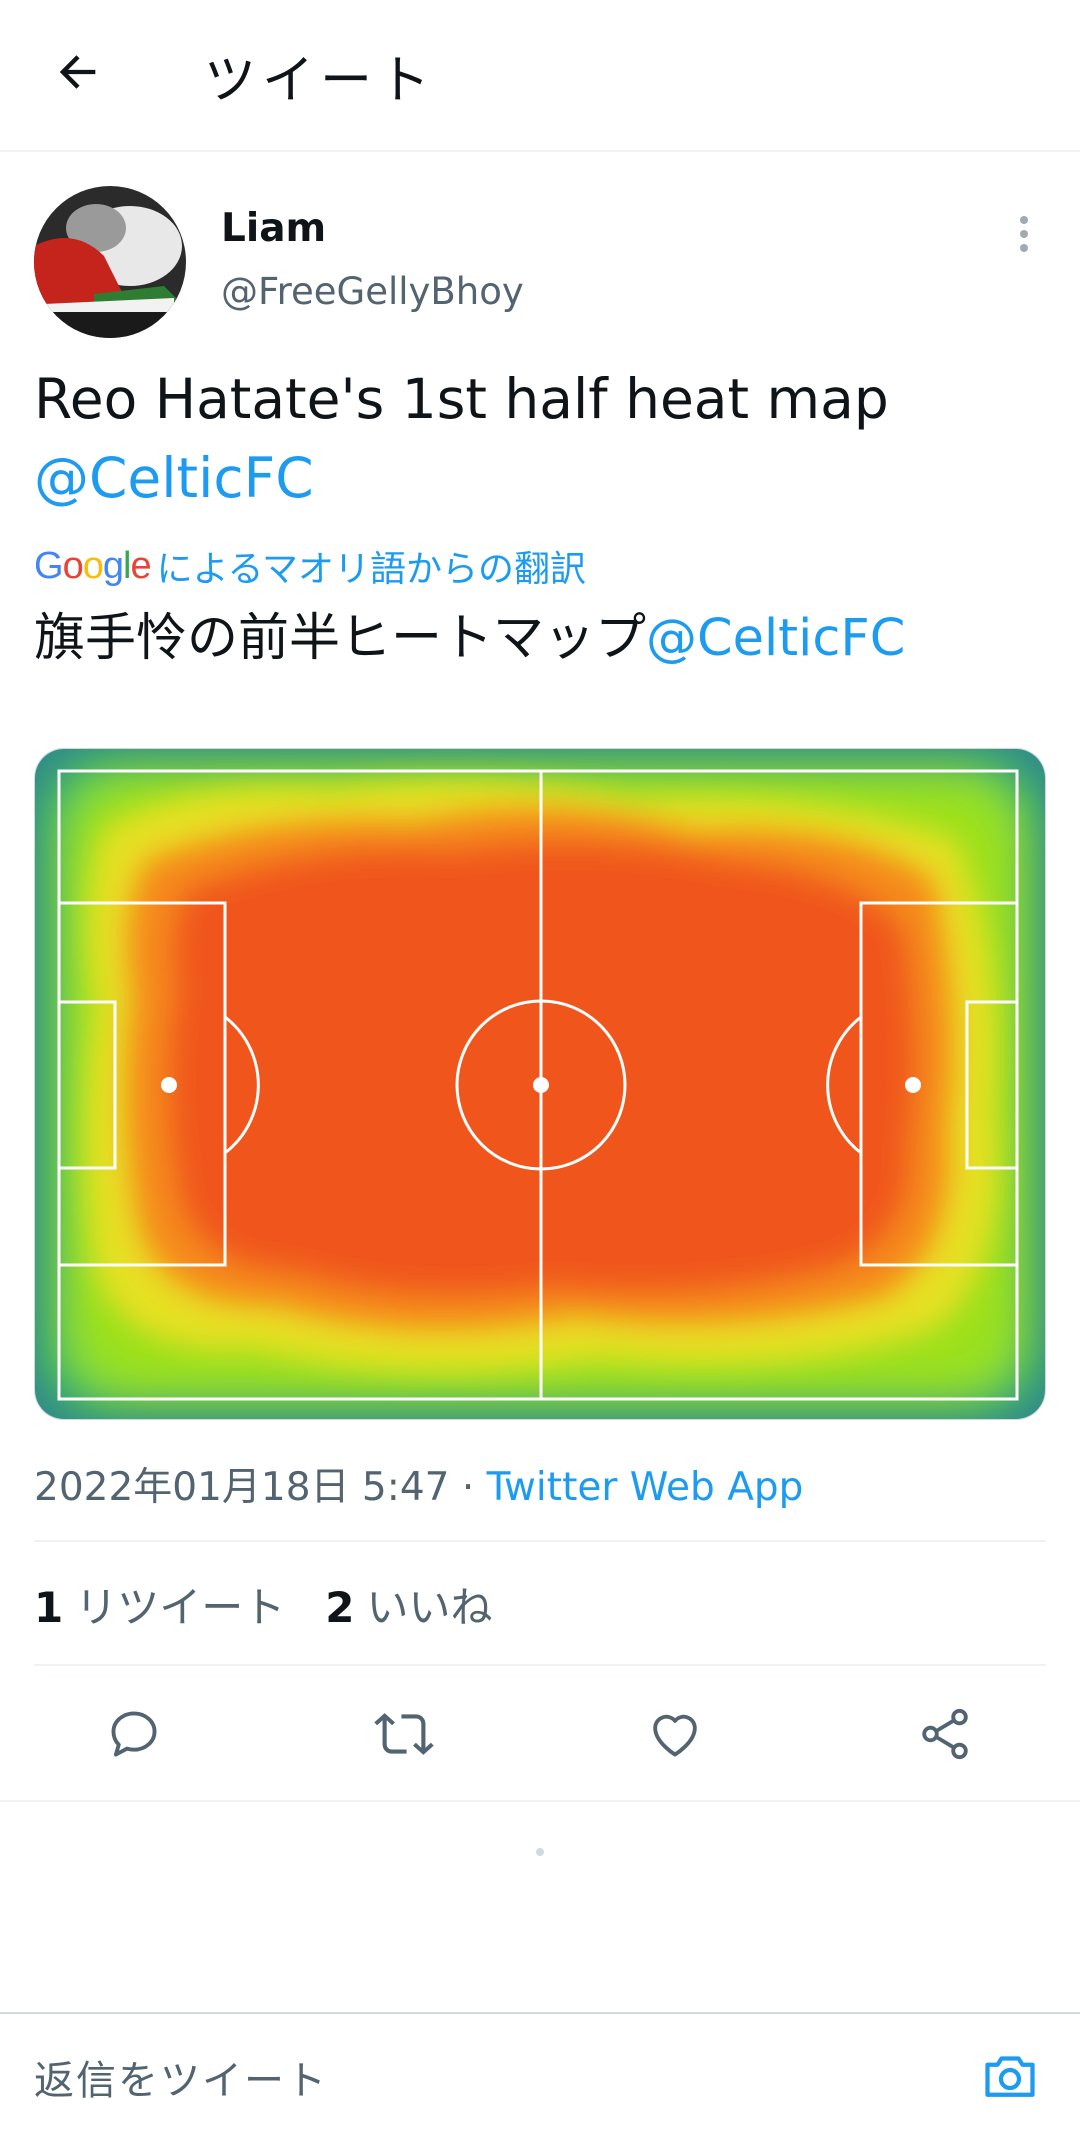  What do you see at coordinates (429, 1607) in the screenshot?
I see `likes-label: いいね` at bounding box center [429, 1607].